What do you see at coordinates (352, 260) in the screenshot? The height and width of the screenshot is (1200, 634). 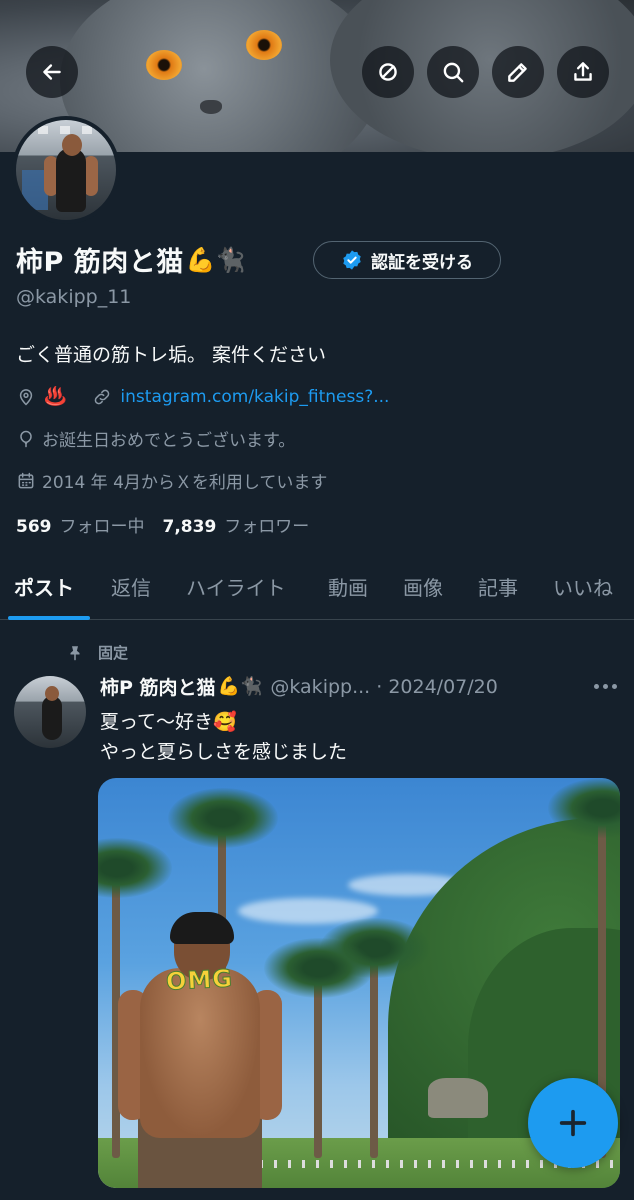 I see `verified-badge-icon` at bounding box center [352, 260].